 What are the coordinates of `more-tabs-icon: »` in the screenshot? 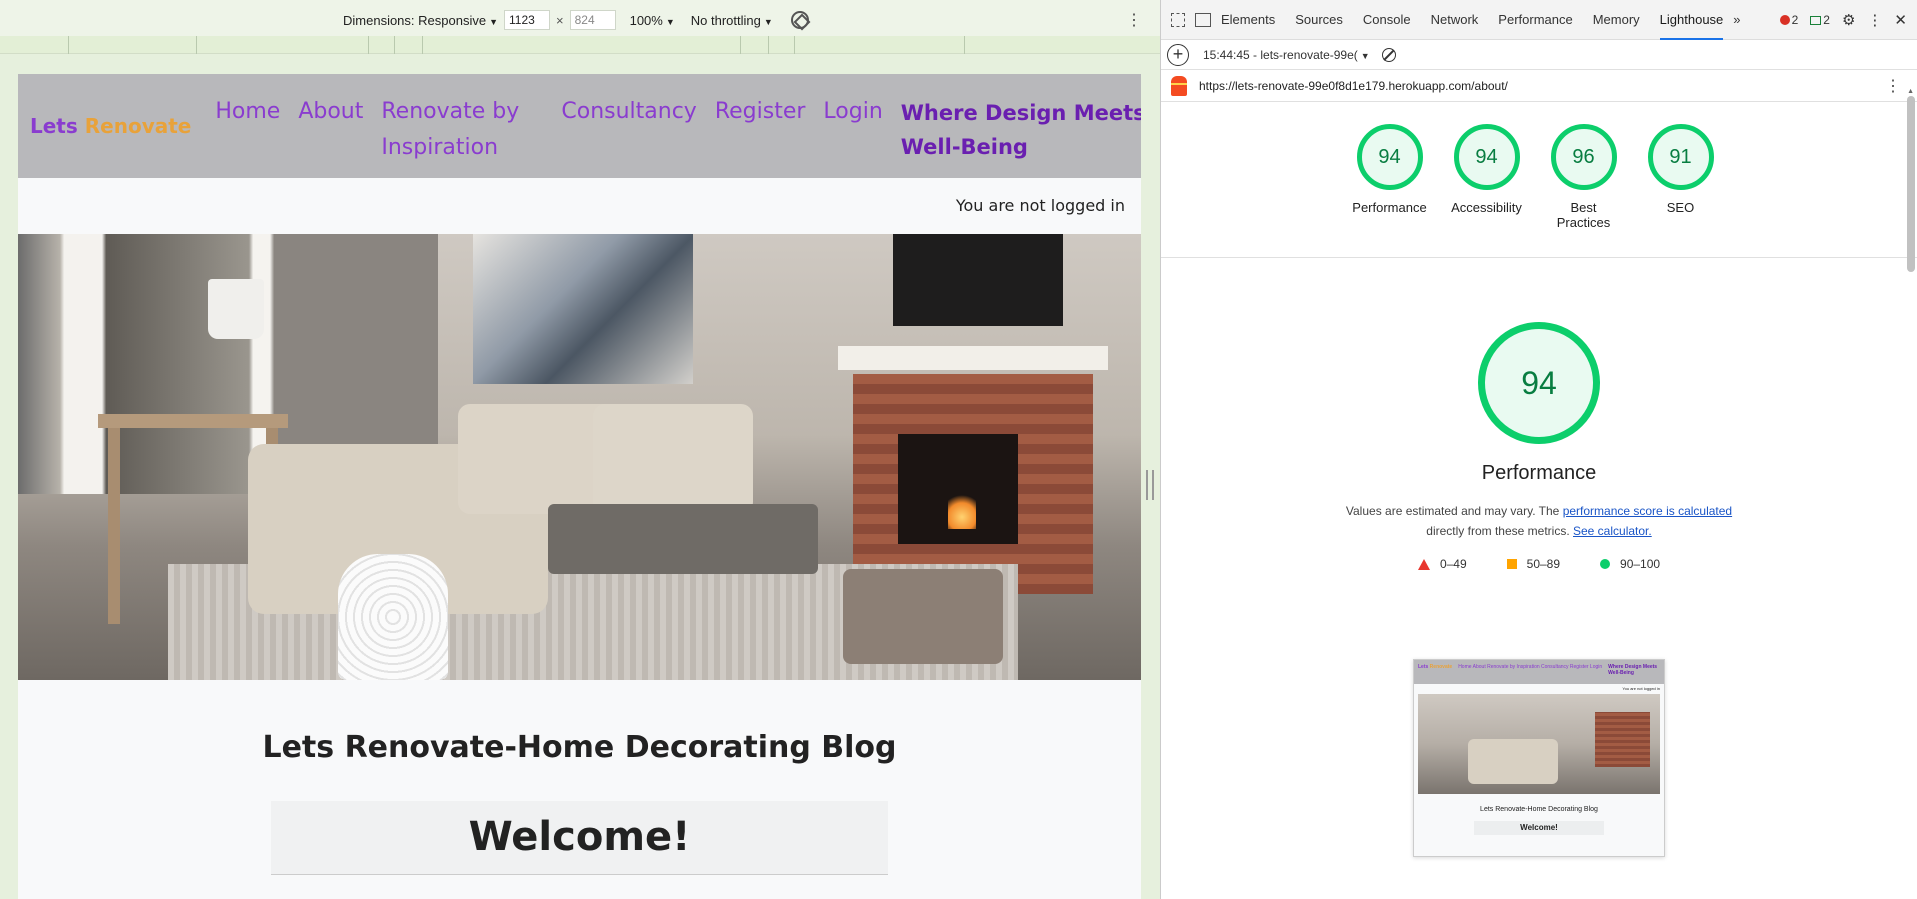 It's located at (1736, 20).